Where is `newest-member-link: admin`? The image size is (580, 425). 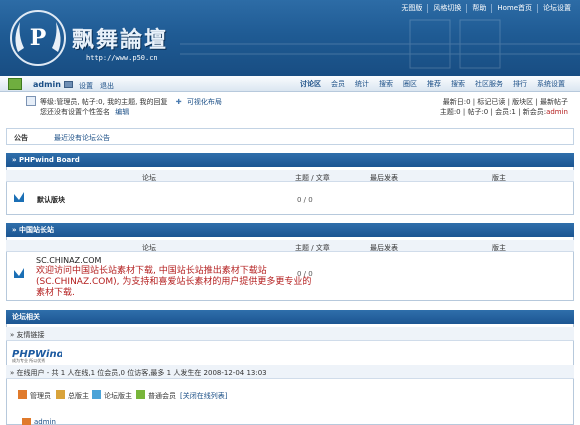
newest-member-link: admin is located at coordinates (557, 112).